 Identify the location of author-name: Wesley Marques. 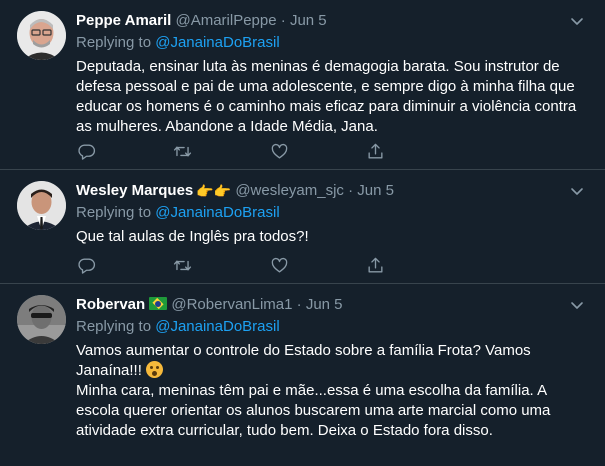
(134, 190).